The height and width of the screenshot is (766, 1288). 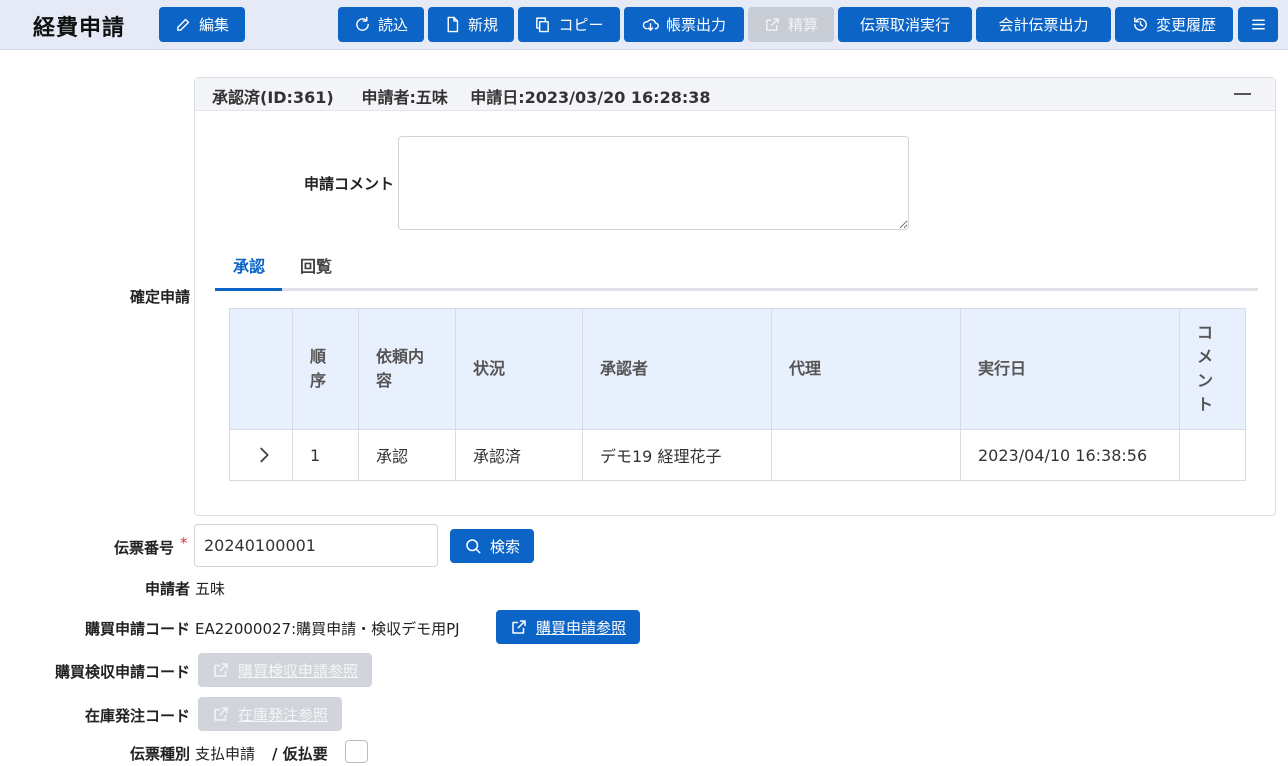 What do you see at coordinates (183, 24) in the screenshot?
I see `pencil-icon` at bounding box center [183, 24].